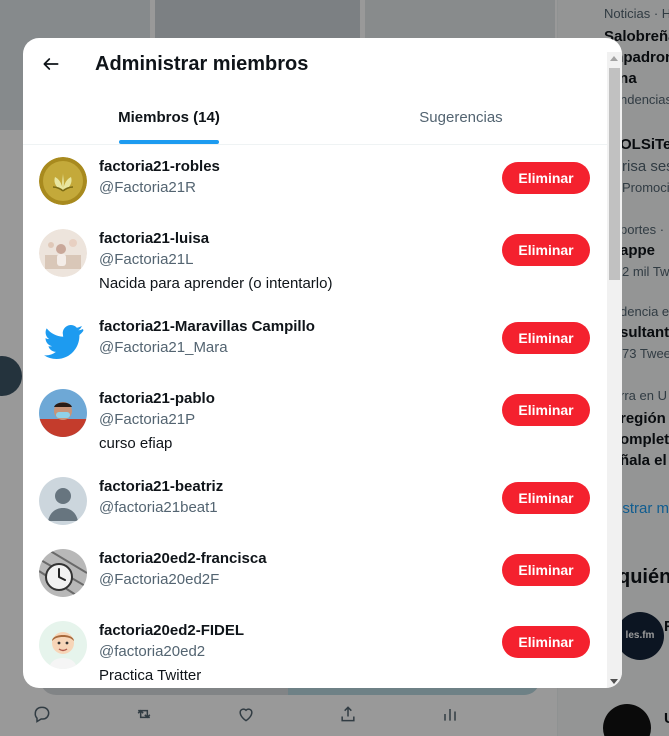 The height and width of the screenshot is (736, 669). Describe the element at coordinates (161, 486) in the screenshot. I see `member-name: factoria21-beatriz` at that location.